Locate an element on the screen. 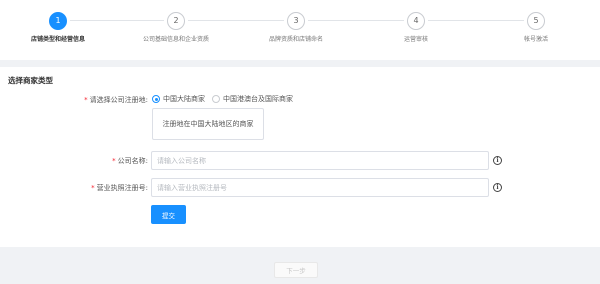 This screenshot has width=600, height=284. step-4: 4 运营审核 is located at coordinates (416, 28).